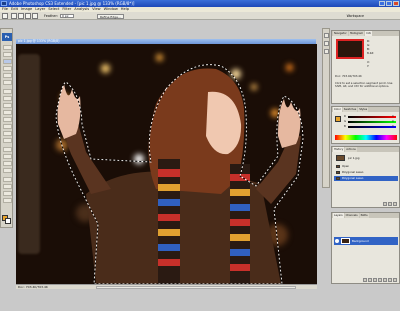 The height and width of the screenshot is (311, 400). I want to click on new-layer-icon, so click(390, 280).